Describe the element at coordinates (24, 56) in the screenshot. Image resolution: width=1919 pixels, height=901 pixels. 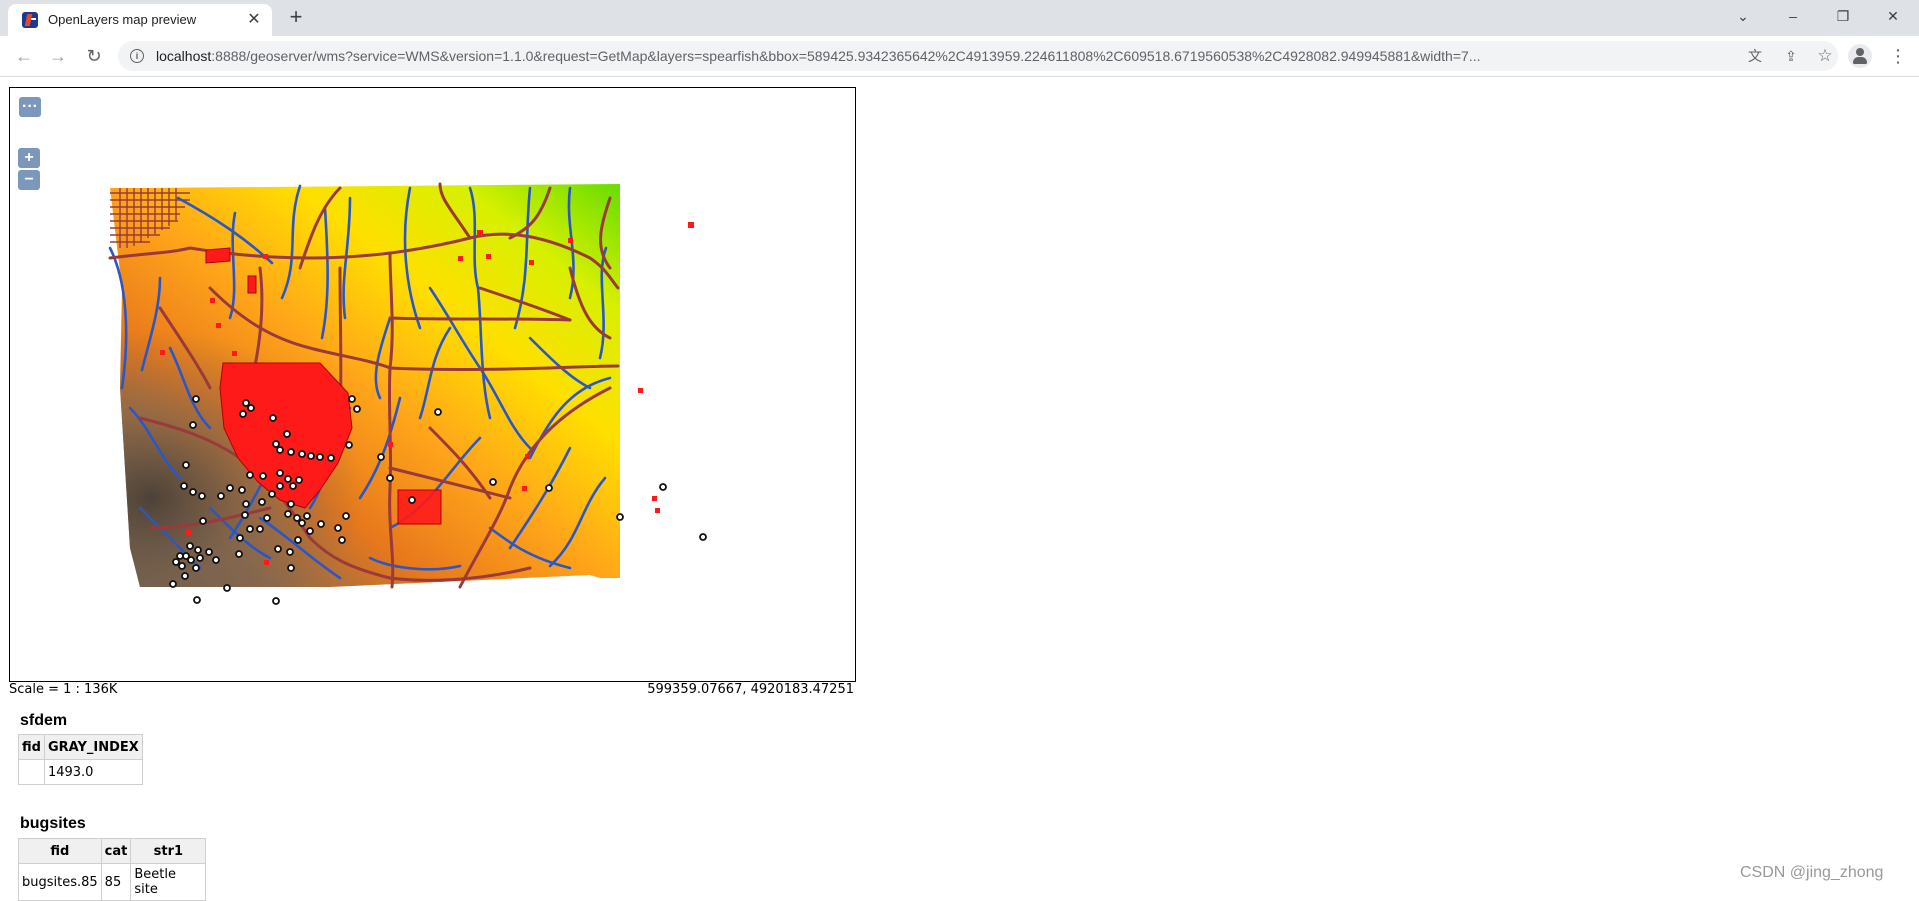
I see `back-icon: ←` at that location.